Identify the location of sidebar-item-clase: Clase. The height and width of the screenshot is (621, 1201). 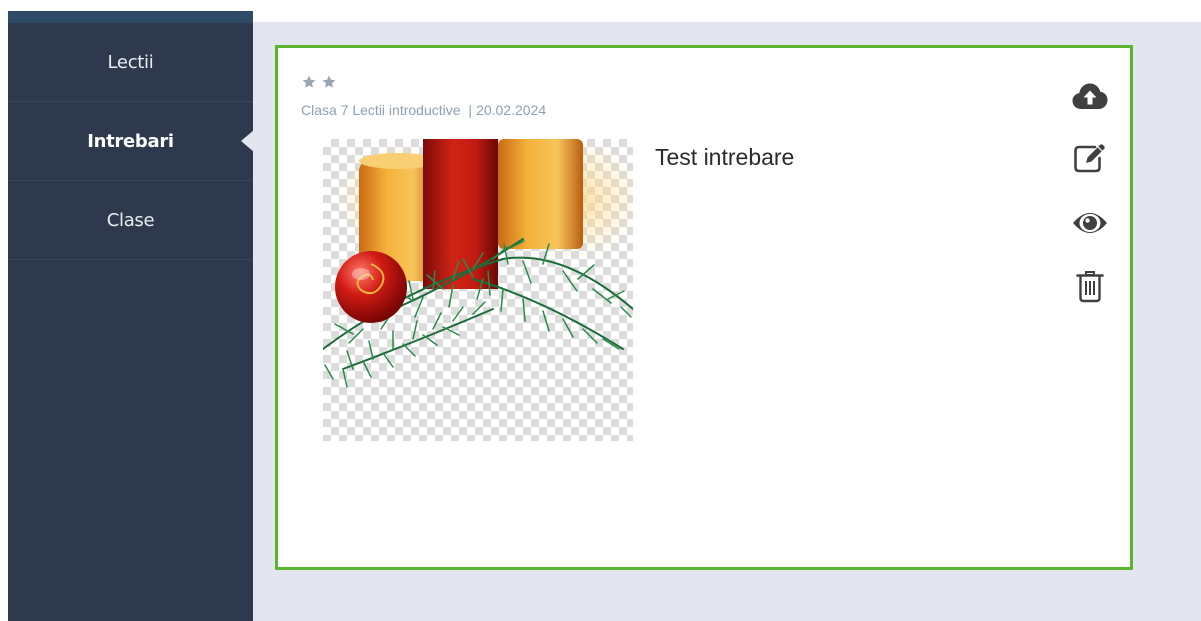
(130, 220).